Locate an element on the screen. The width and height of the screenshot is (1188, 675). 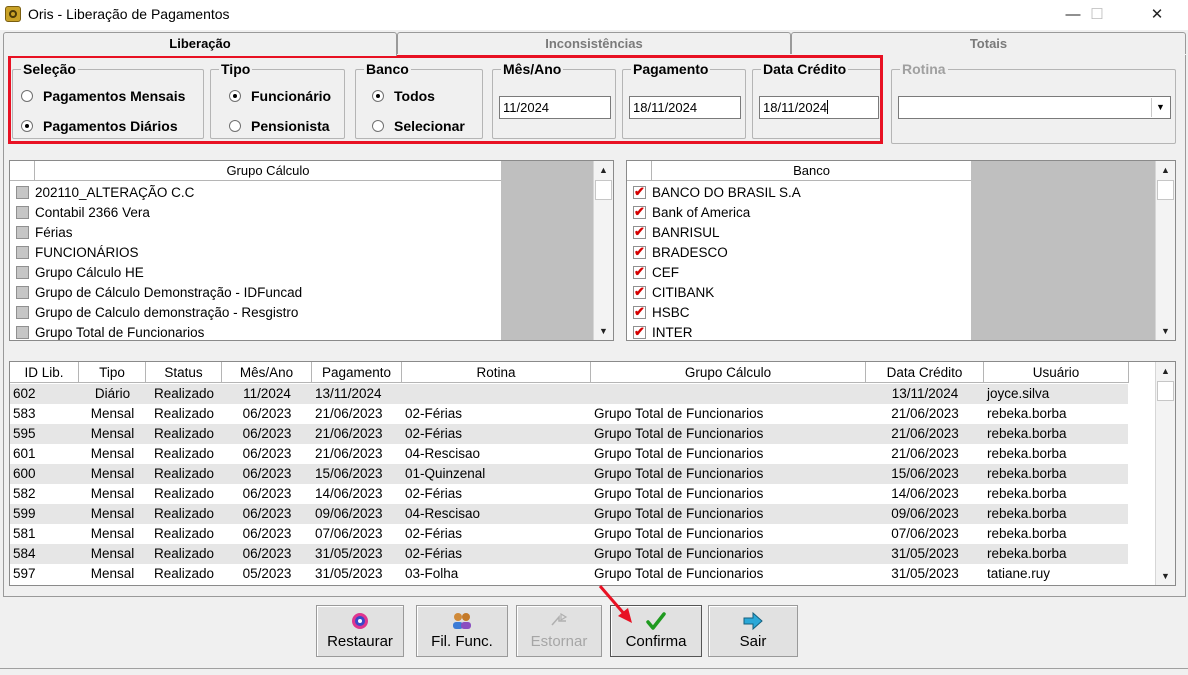
radio-pensionista: Pensionista is located at coordinates (279, 126).